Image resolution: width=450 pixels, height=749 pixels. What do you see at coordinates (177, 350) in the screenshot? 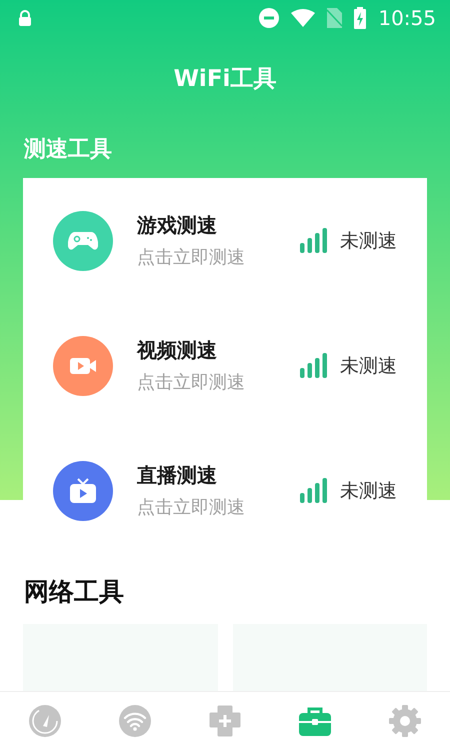
I see `tool-name: 视频测速` at bounding box center [177, 350].